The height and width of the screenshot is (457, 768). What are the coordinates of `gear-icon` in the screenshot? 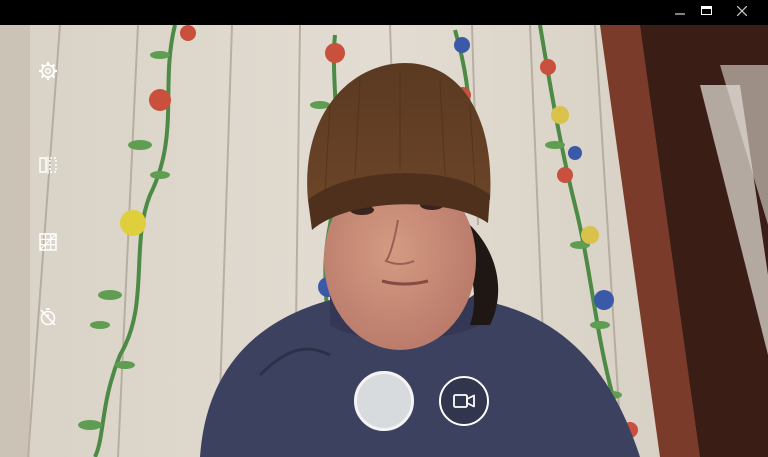 It's located at (48, 71).